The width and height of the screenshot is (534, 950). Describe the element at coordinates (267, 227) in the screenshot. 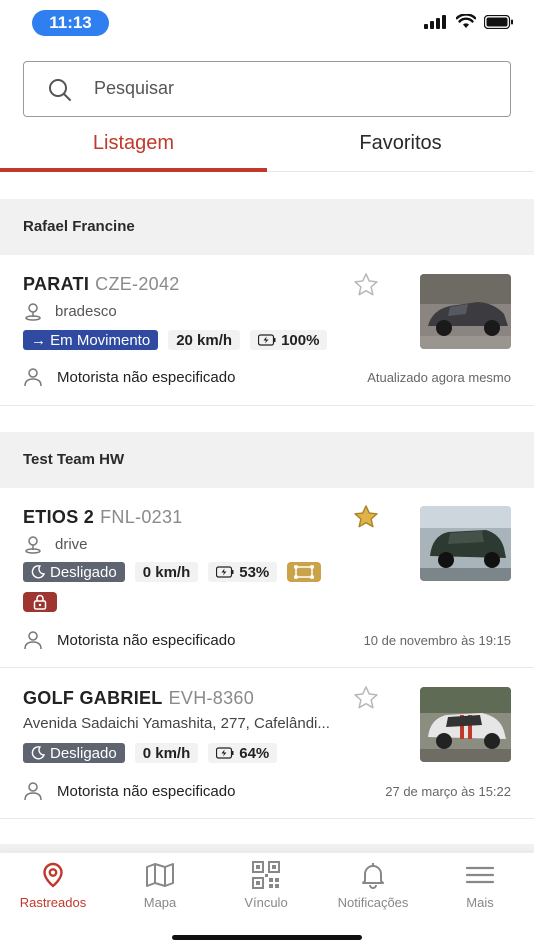

I see `group-header: Rafael Francine` at that location.